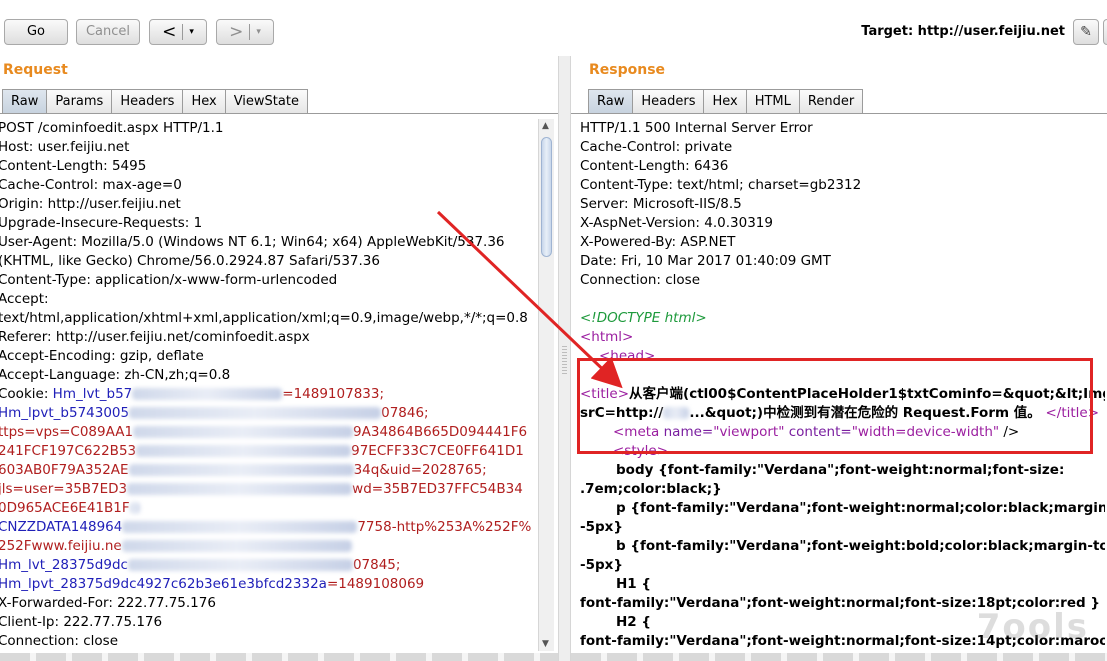 The image size is (1107, 661). I want to click on annotation-arrow-icon, so click(529, 299).